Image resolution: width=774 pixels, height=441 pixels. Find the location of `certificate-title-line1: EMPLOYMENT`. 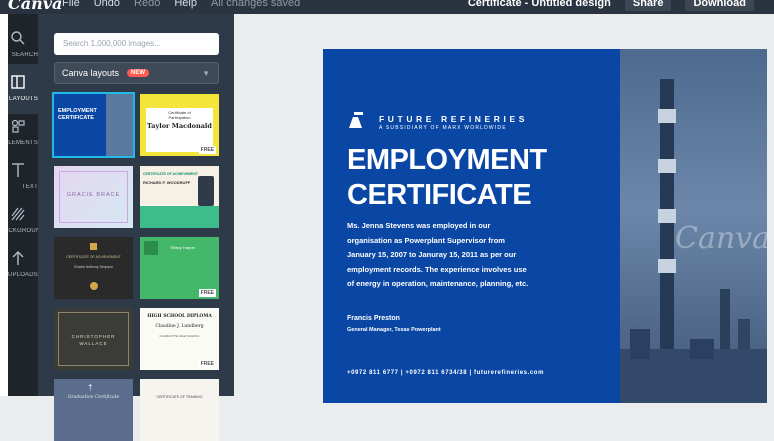

certificate-title-line1: EMPLOYMENT is located at coordinates (447, 160).